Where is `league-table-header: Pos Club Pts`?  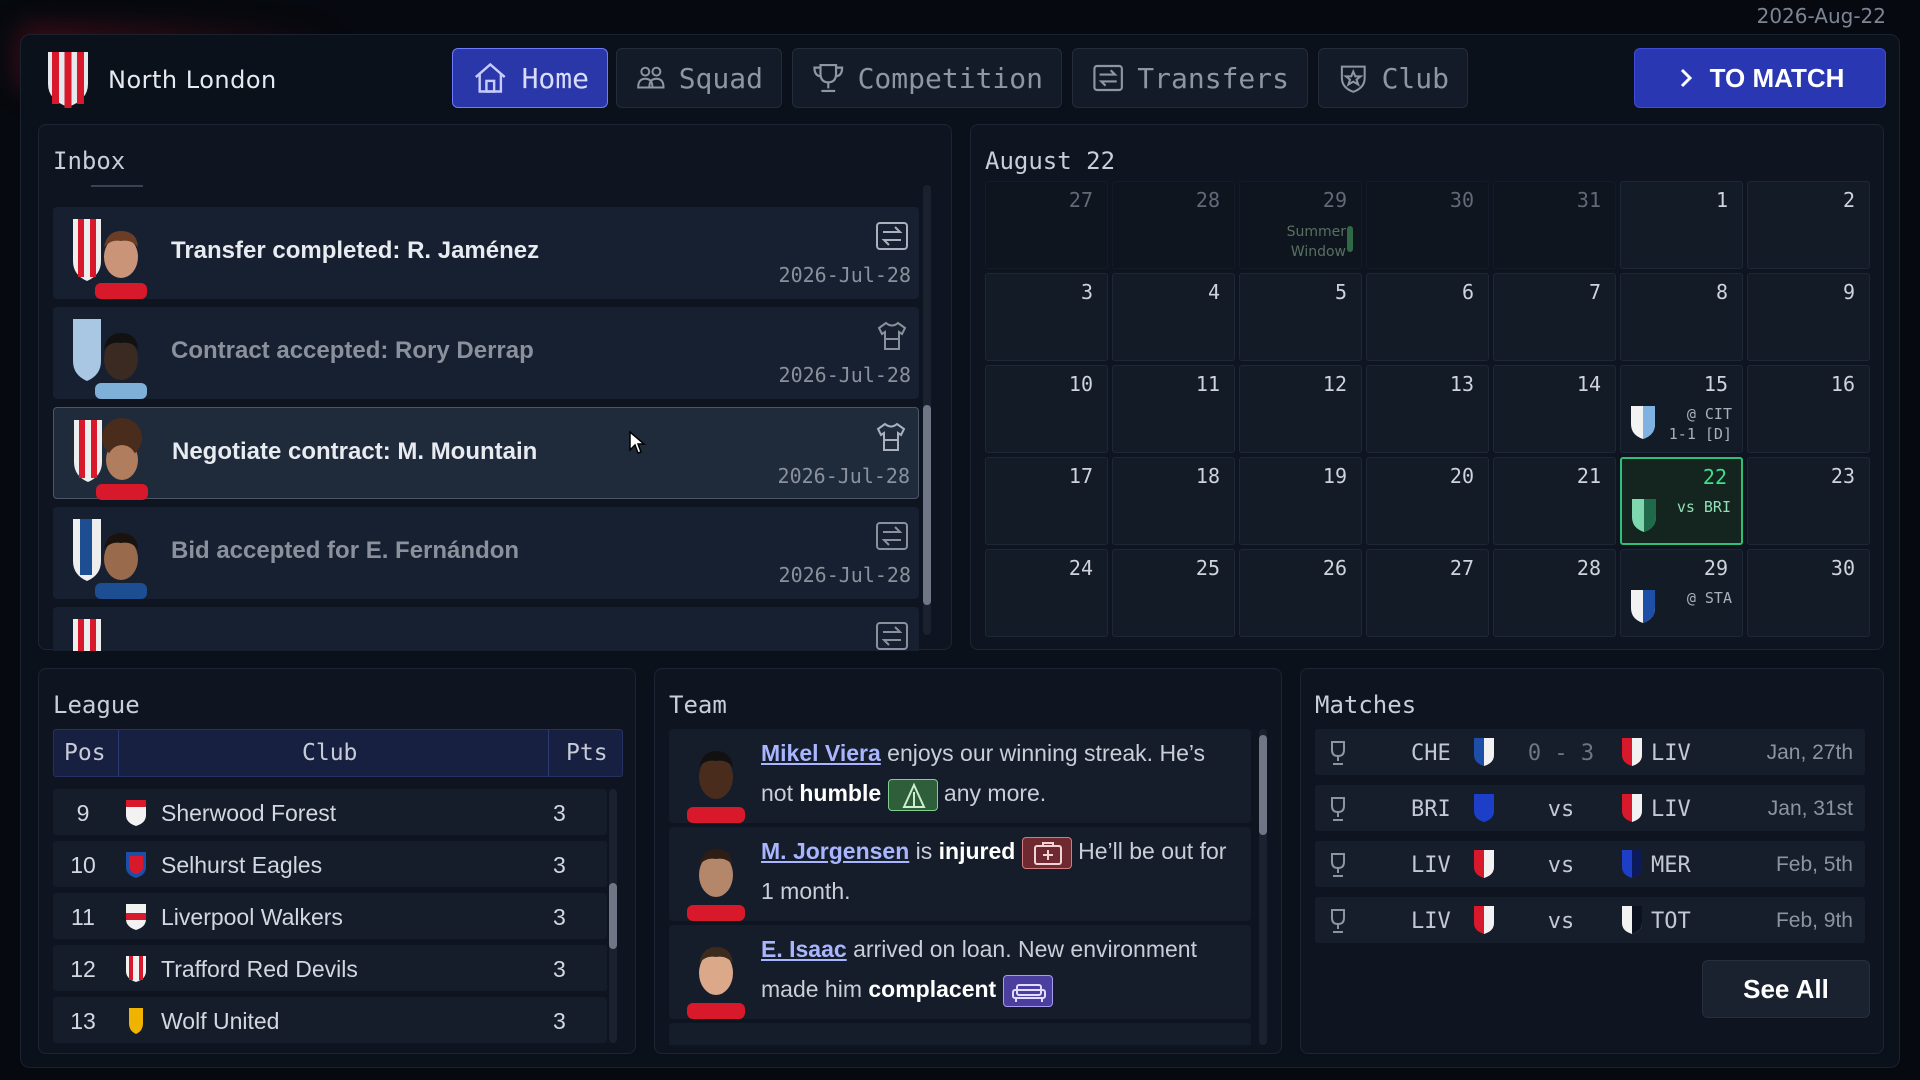 league-table-header: Pos Club Pts is located at coordinates (338, 753).